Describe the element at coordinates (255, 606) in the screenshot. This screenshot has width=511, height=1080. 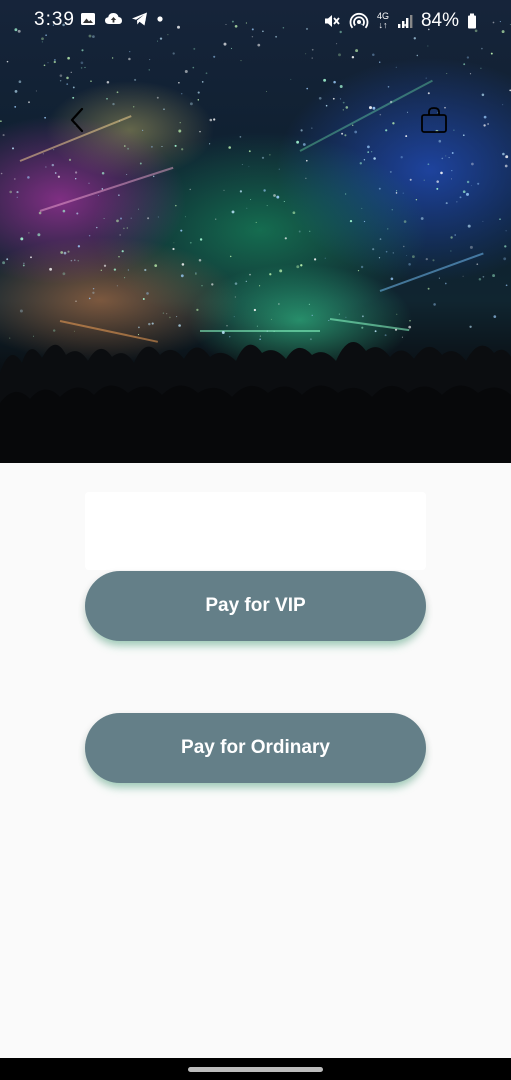
I see `pay-vip-button: Pay for VIP` at that location.